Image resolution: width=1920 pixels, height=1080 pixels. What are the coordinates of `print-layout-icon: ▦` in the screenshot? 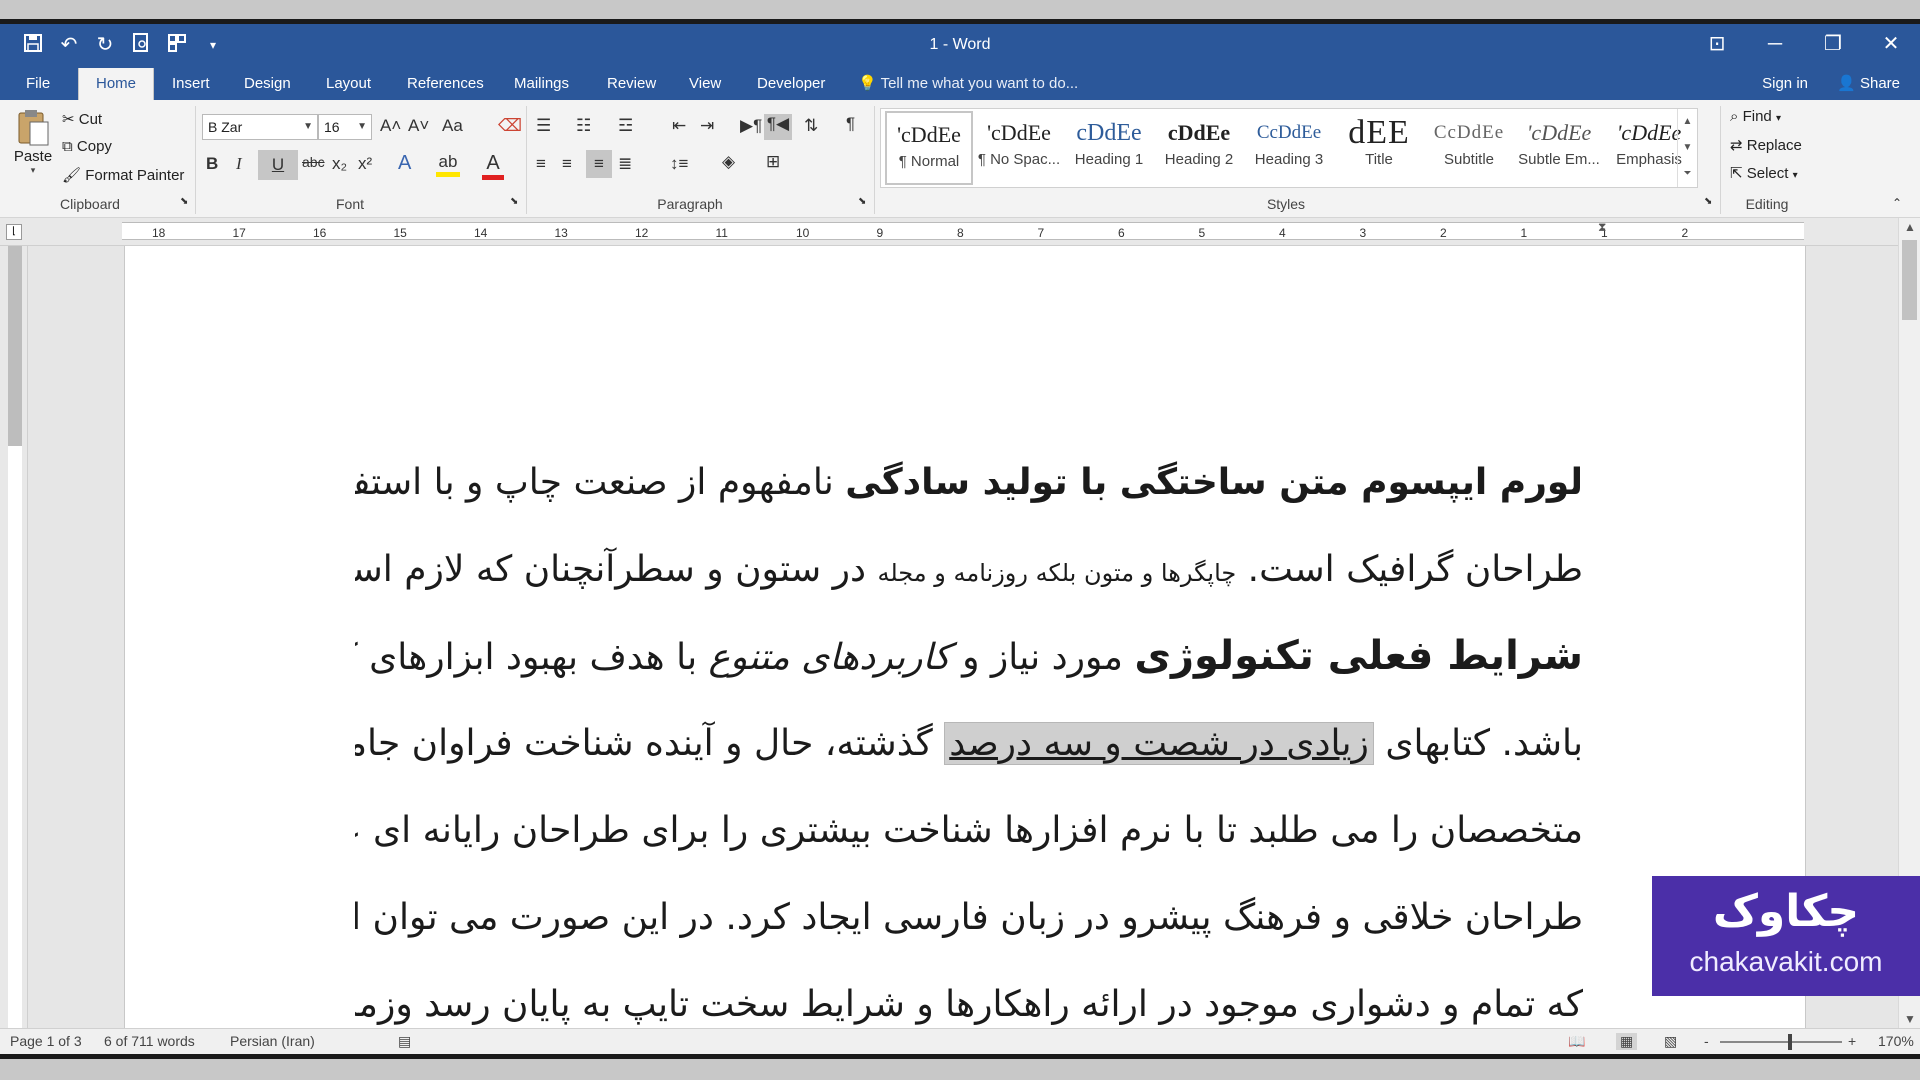 It's located at (1627, 1041).